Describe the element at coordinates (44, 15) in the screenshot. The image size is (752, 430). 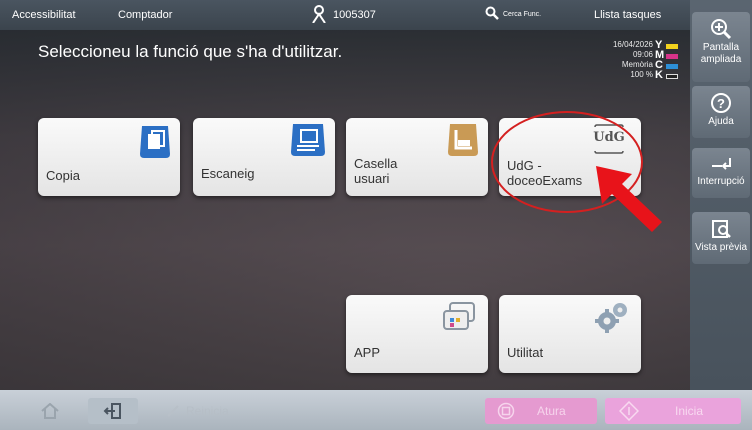
I see `accessibility-button: Accessibilitat` at that location.